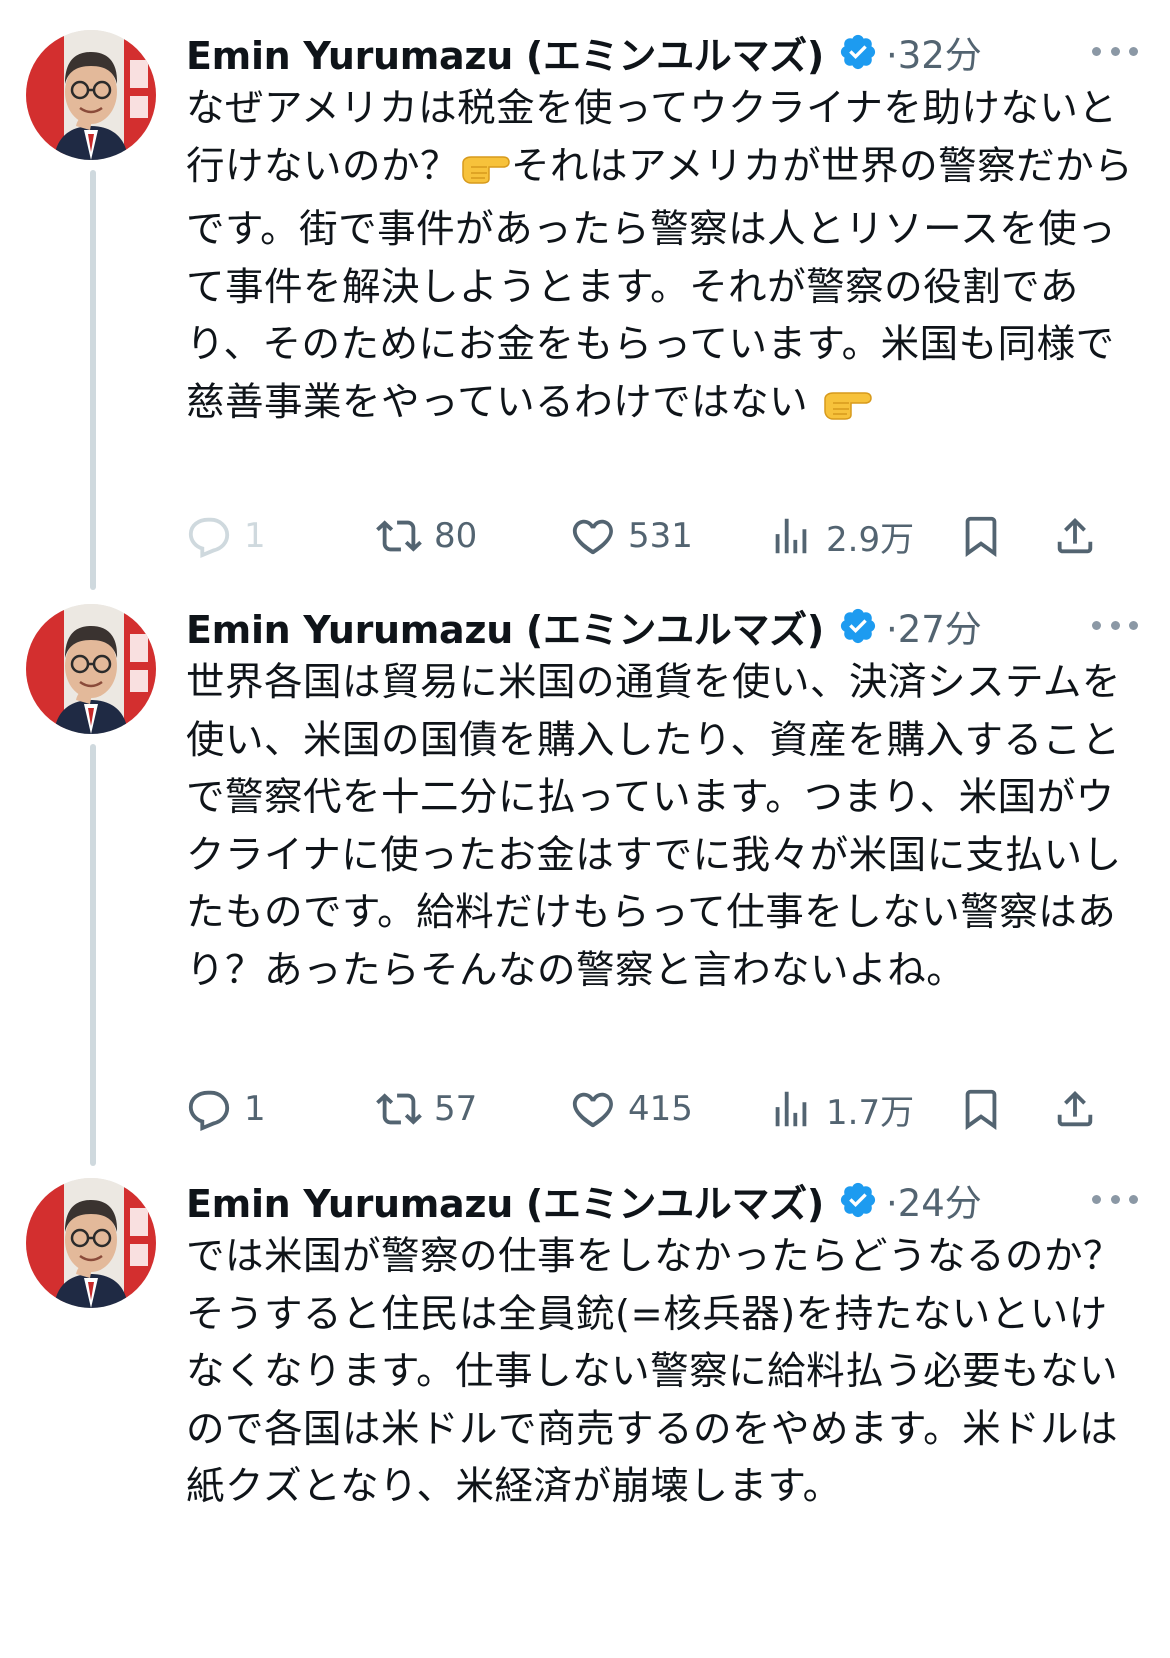  I want to click on tweet-header: Emin Yurumazu (エミンユルマズ) ·27分, so click(584, 626).